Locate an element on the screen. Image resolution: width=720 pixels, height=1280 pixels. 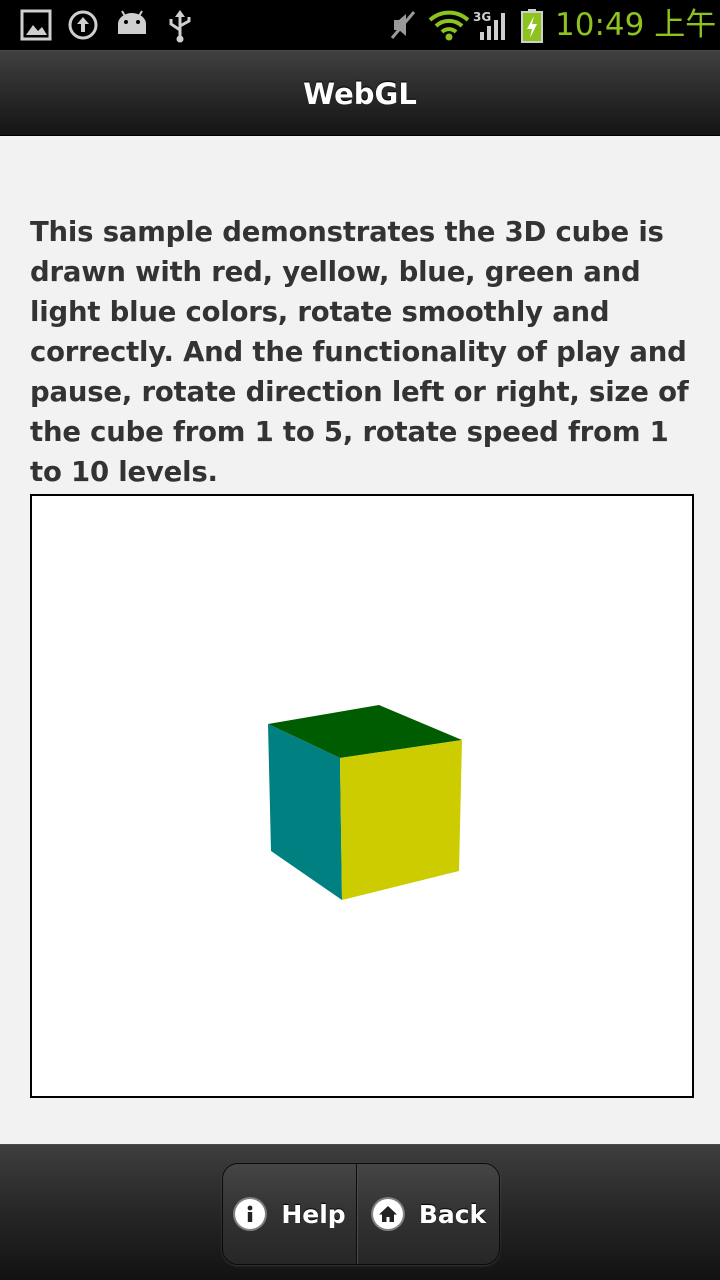
signal-icon: 3G is located at coordinates (489, 25).